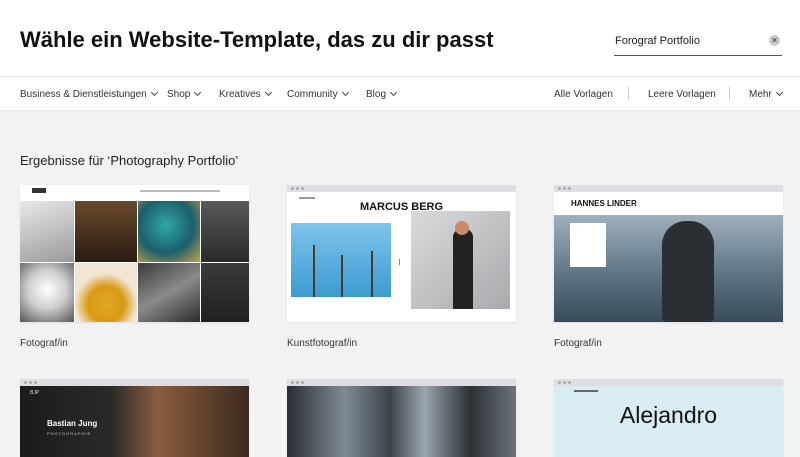  What do you see at coordinates (399, 262) in the screenshot?
I see `preview-divider` at bounding box center [399, 262].